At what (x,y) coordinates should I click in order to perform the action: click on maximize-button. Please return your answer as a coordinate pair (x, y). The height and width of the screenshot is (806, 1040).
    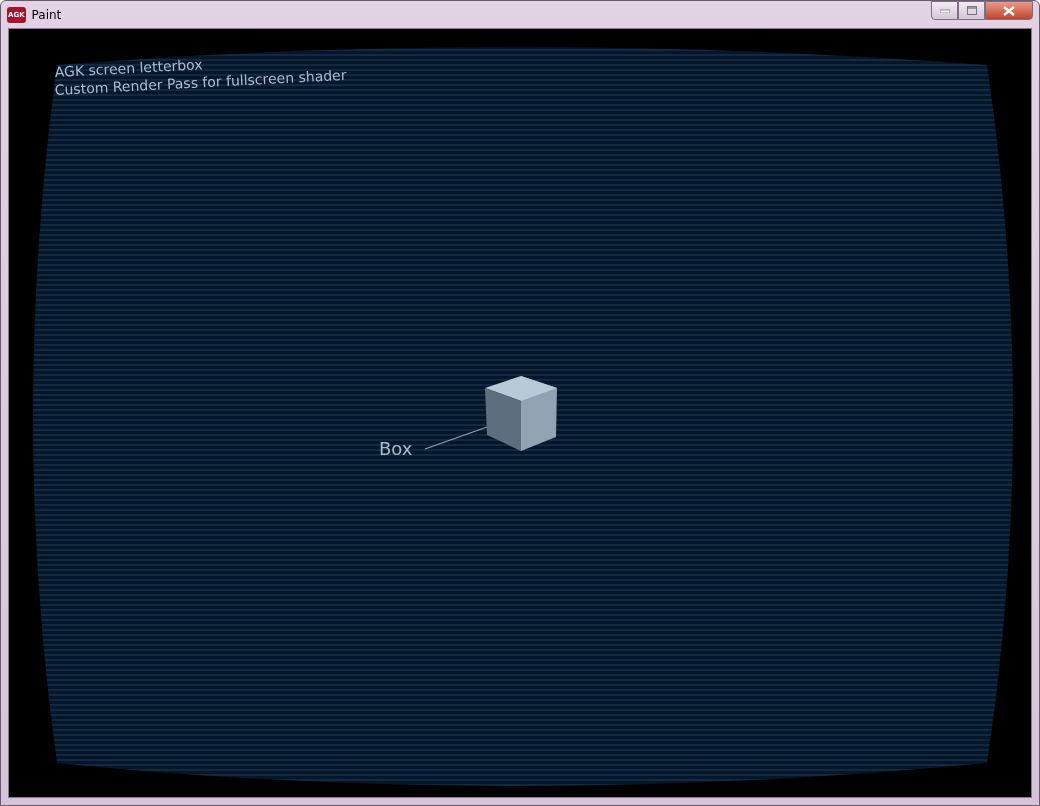
    Looking at the image, I should click on (971, 10).